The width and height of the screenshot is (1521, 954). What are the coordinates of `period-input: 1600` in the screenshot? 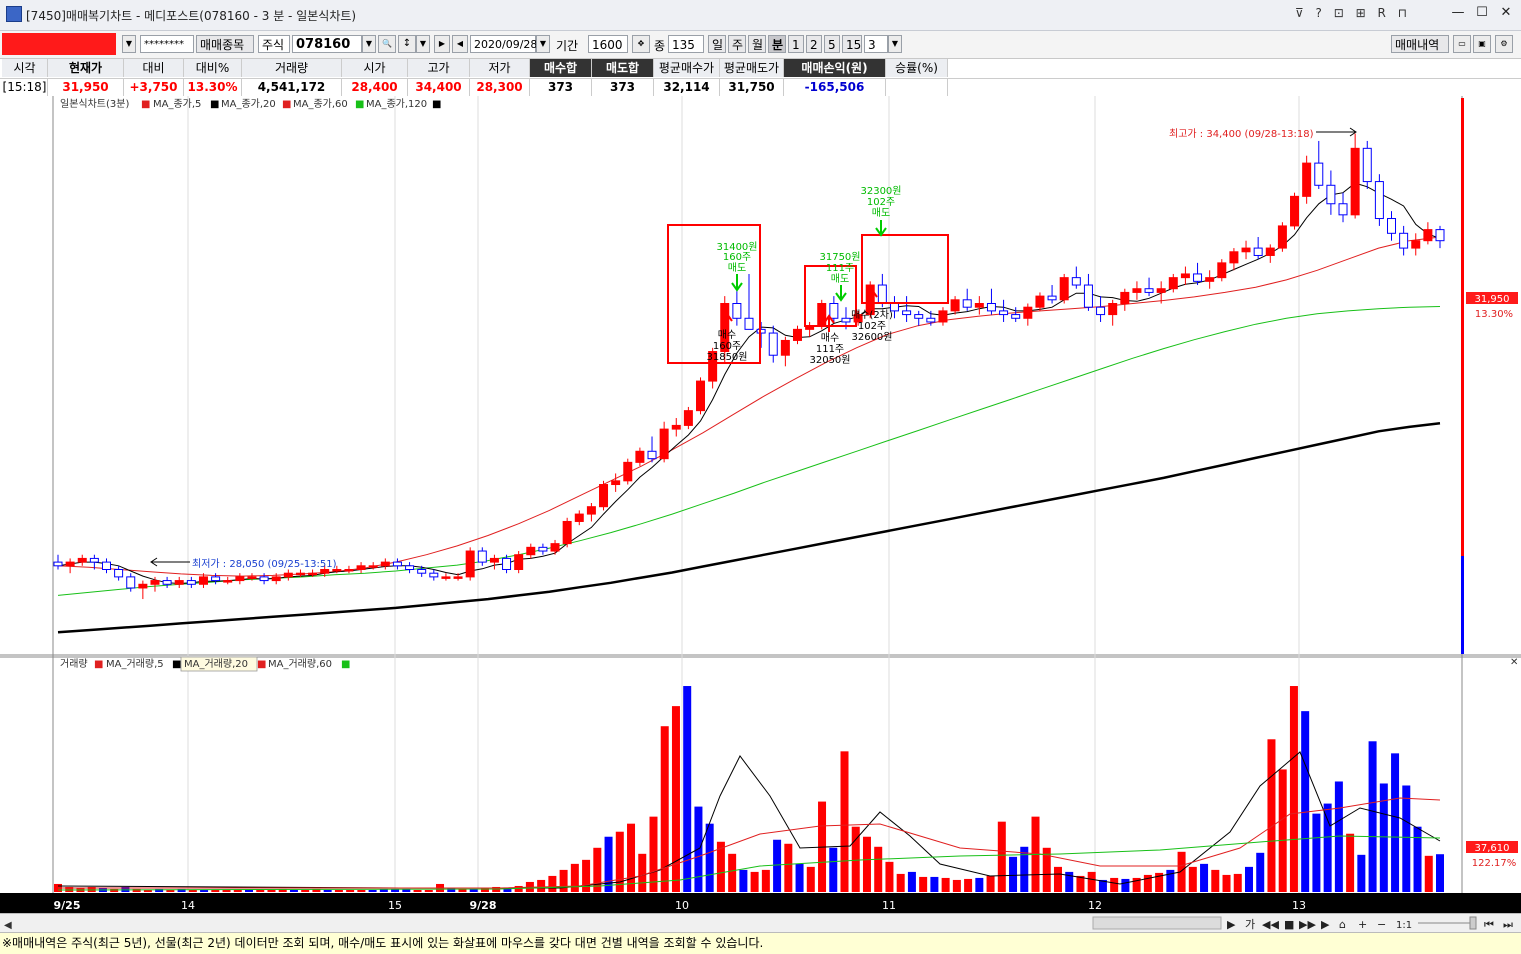 It's located at (608, 44).